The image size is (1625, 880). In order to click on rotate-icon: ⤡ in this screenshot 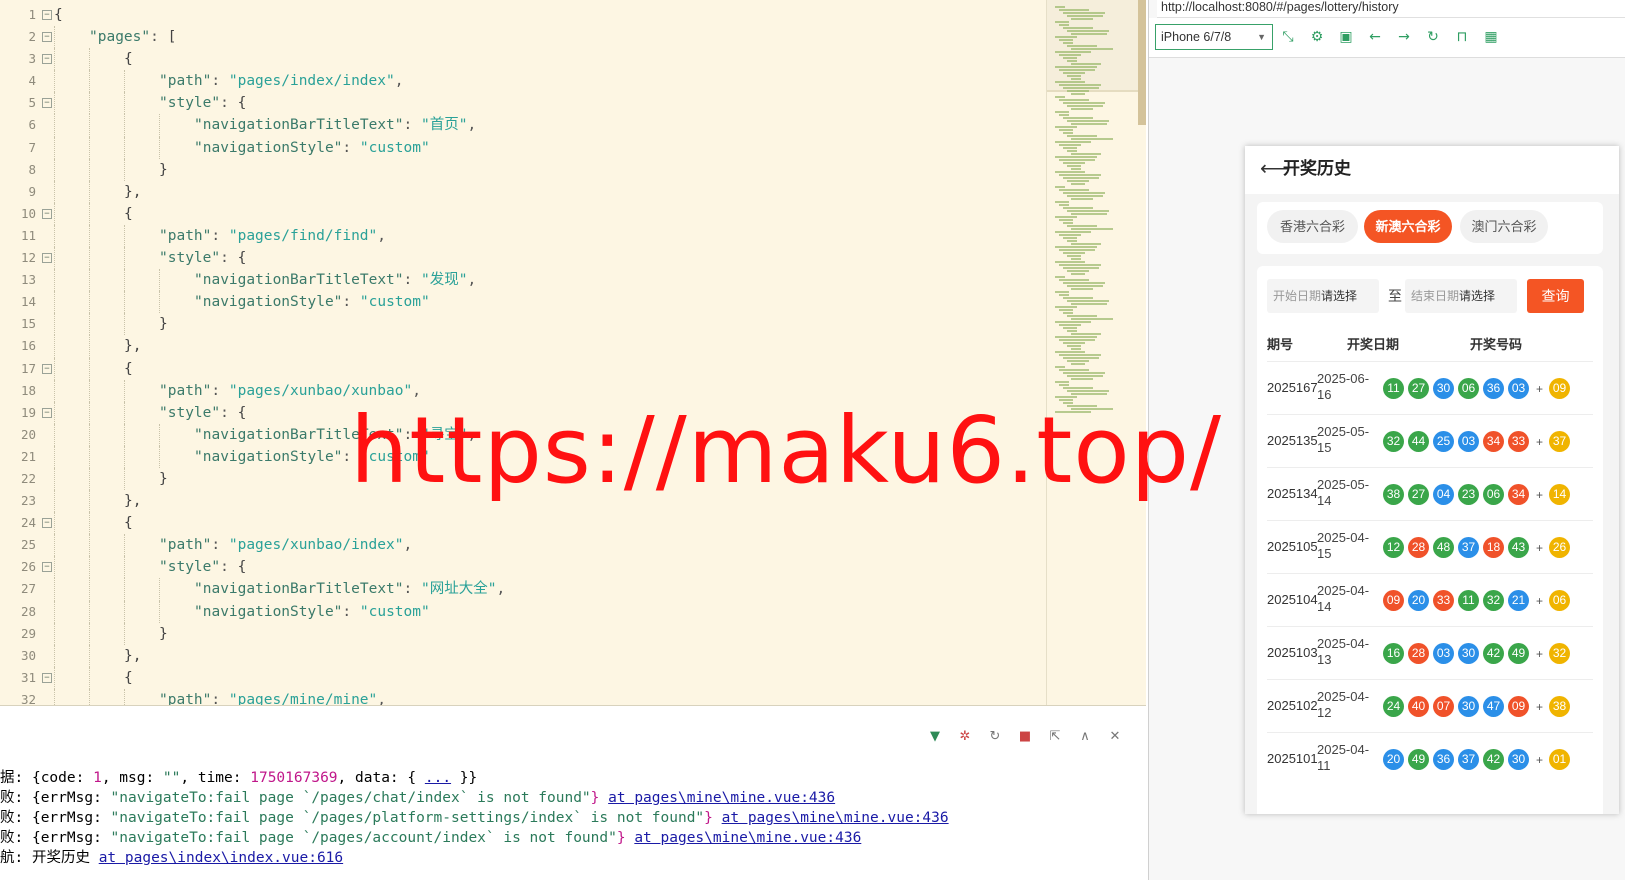, I will do `click(1288, 37)`.